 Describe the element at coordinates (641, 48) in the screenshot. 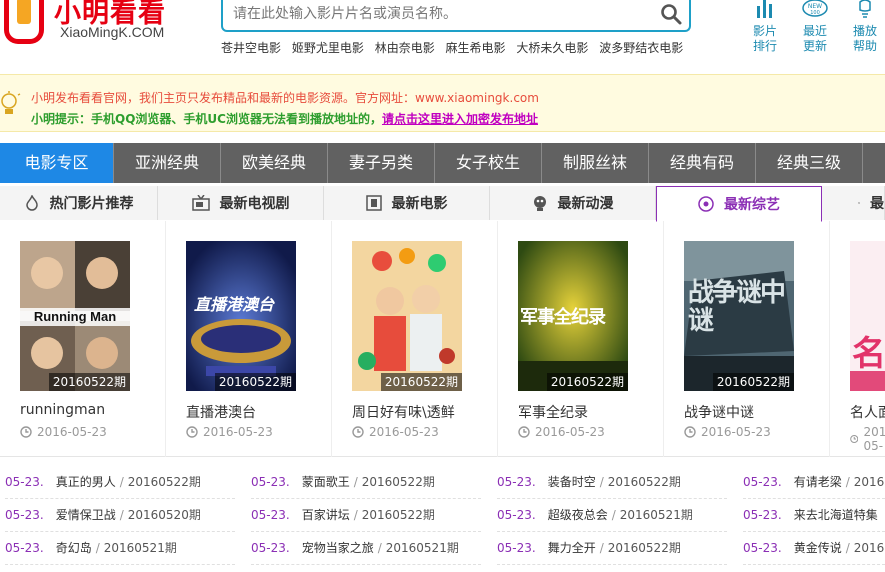

I see `hot-link: 波多野结衣电影` at that location.